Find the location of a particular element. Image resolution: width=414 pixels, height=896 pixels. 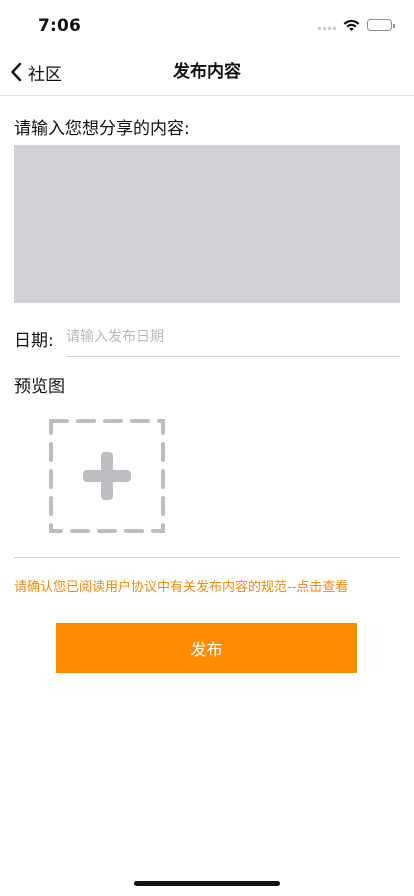

date-label: 日期: is located at coordinates (34, 341).